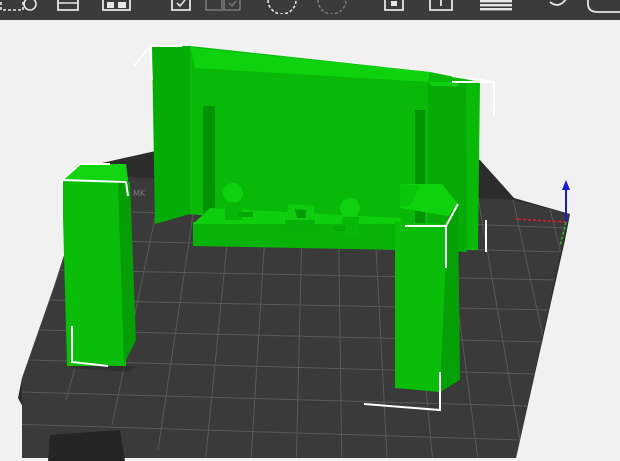 The width and height of the screenshot is (620, 461). Describe the element at coordinates (558, 3) in the screenshot. I see `undo-arrow-icon` at that location.